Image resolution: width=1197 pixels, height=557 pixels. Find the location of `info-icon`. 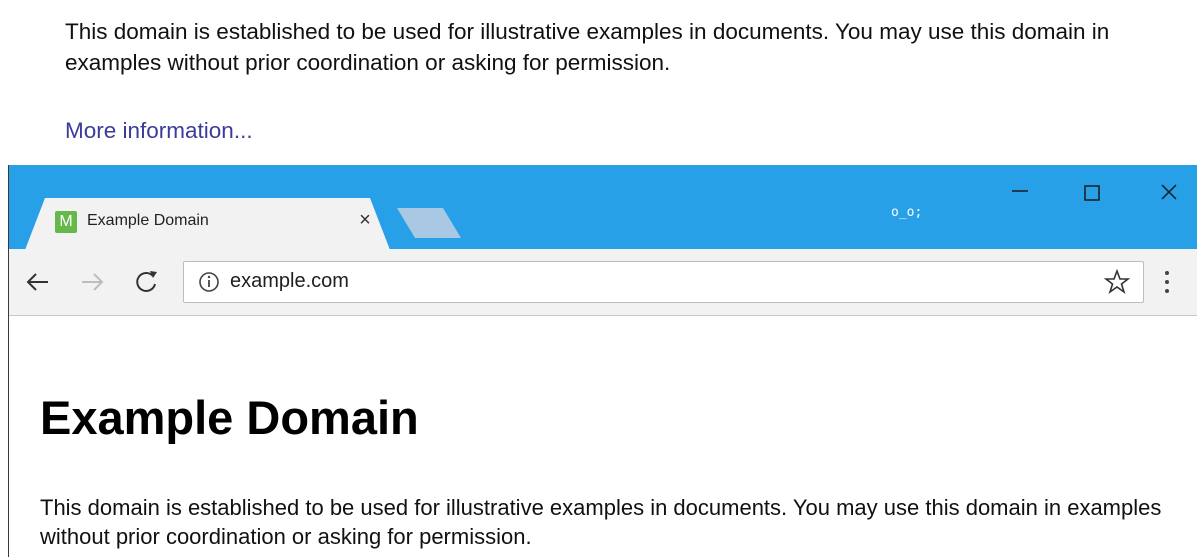

info-icon is located at coordinates (209, 282).